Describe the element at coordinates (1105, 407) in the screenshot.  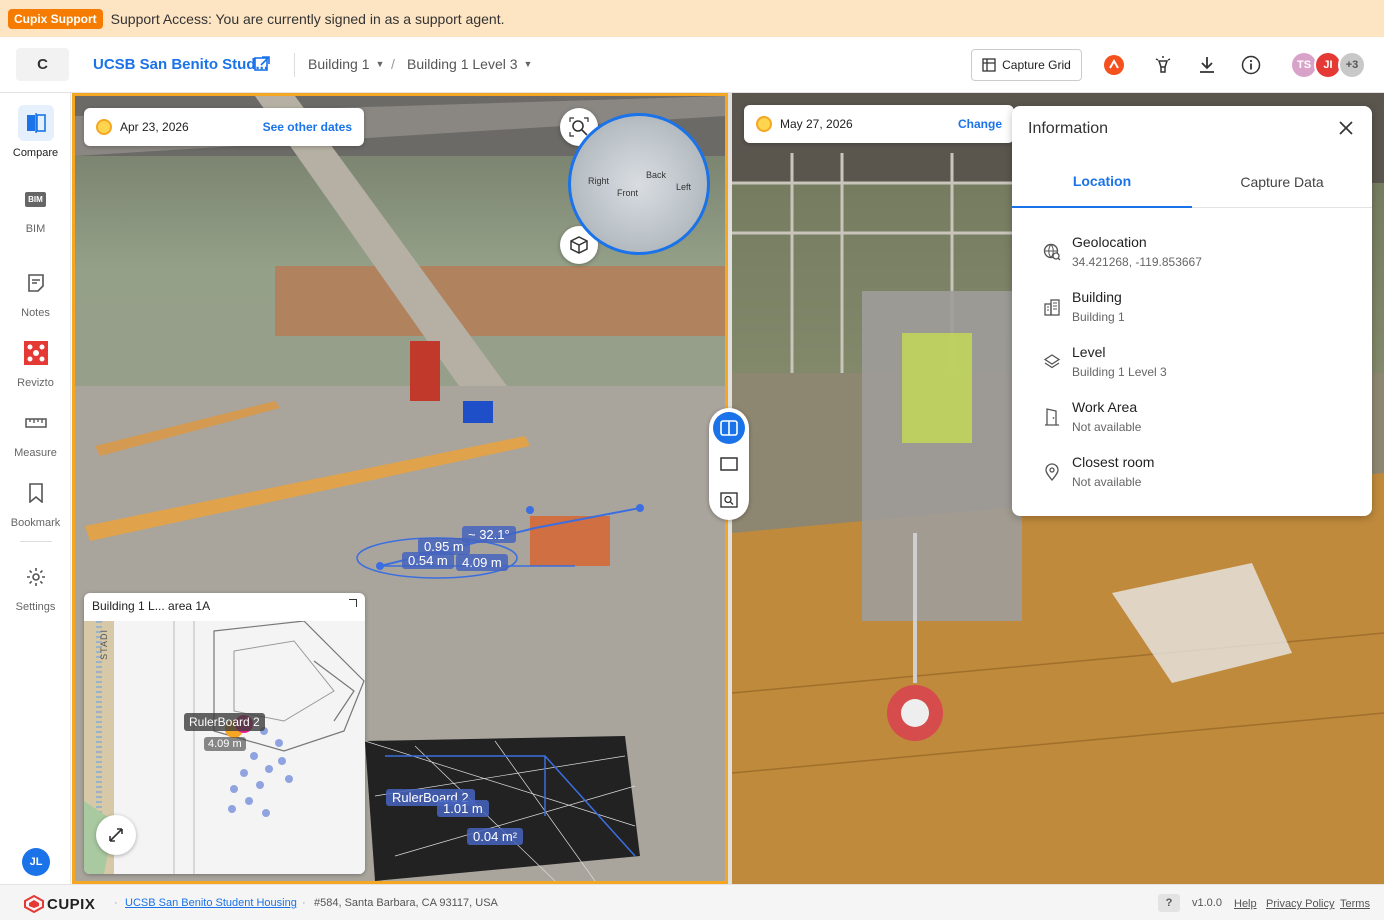
I see `info-label: Work Area` at that location.